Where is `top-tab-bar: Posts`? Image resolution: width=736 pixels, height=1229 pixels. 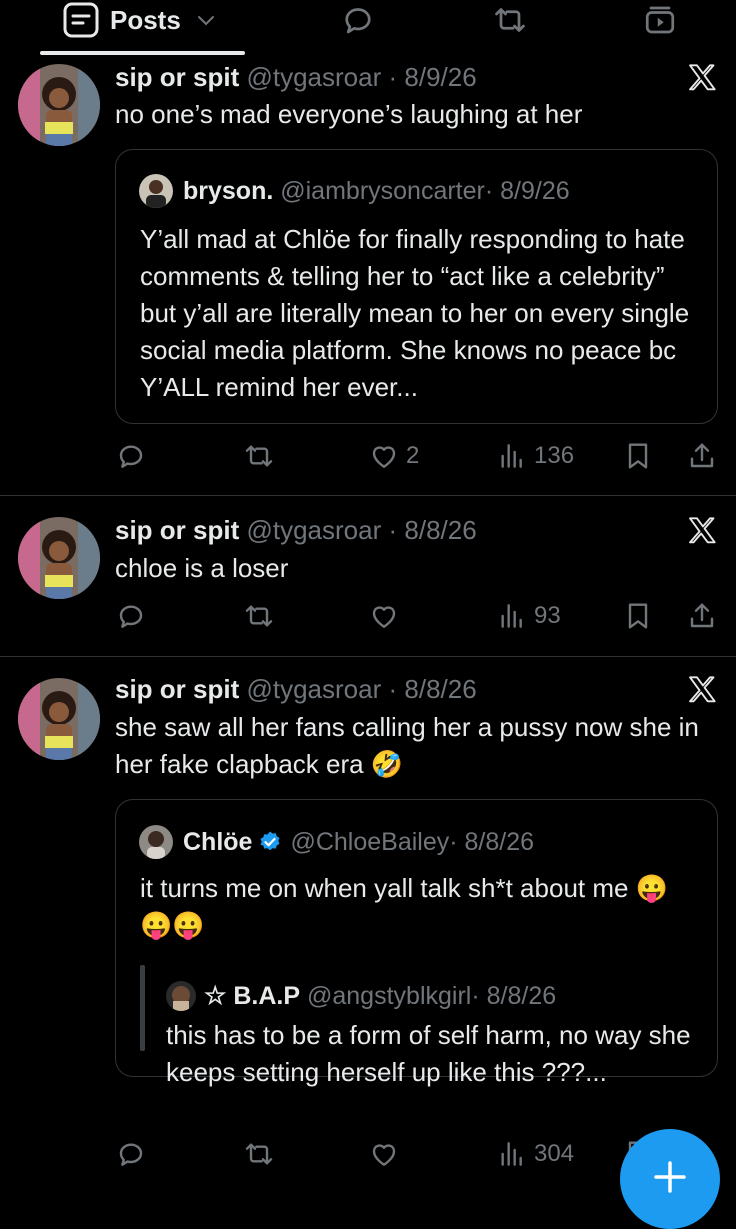 top-tab-bar: Posts is located at coordinates (368, 29).